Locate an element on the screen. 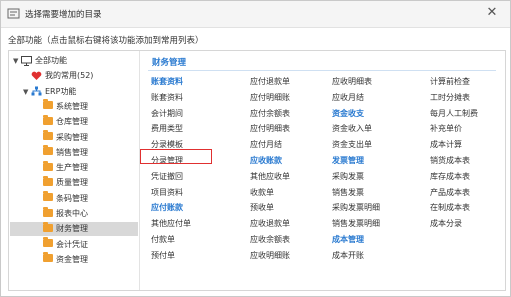 This screenshot has height=297, width=511. function-item: 销售发票 is located at coordinates (348, 193).